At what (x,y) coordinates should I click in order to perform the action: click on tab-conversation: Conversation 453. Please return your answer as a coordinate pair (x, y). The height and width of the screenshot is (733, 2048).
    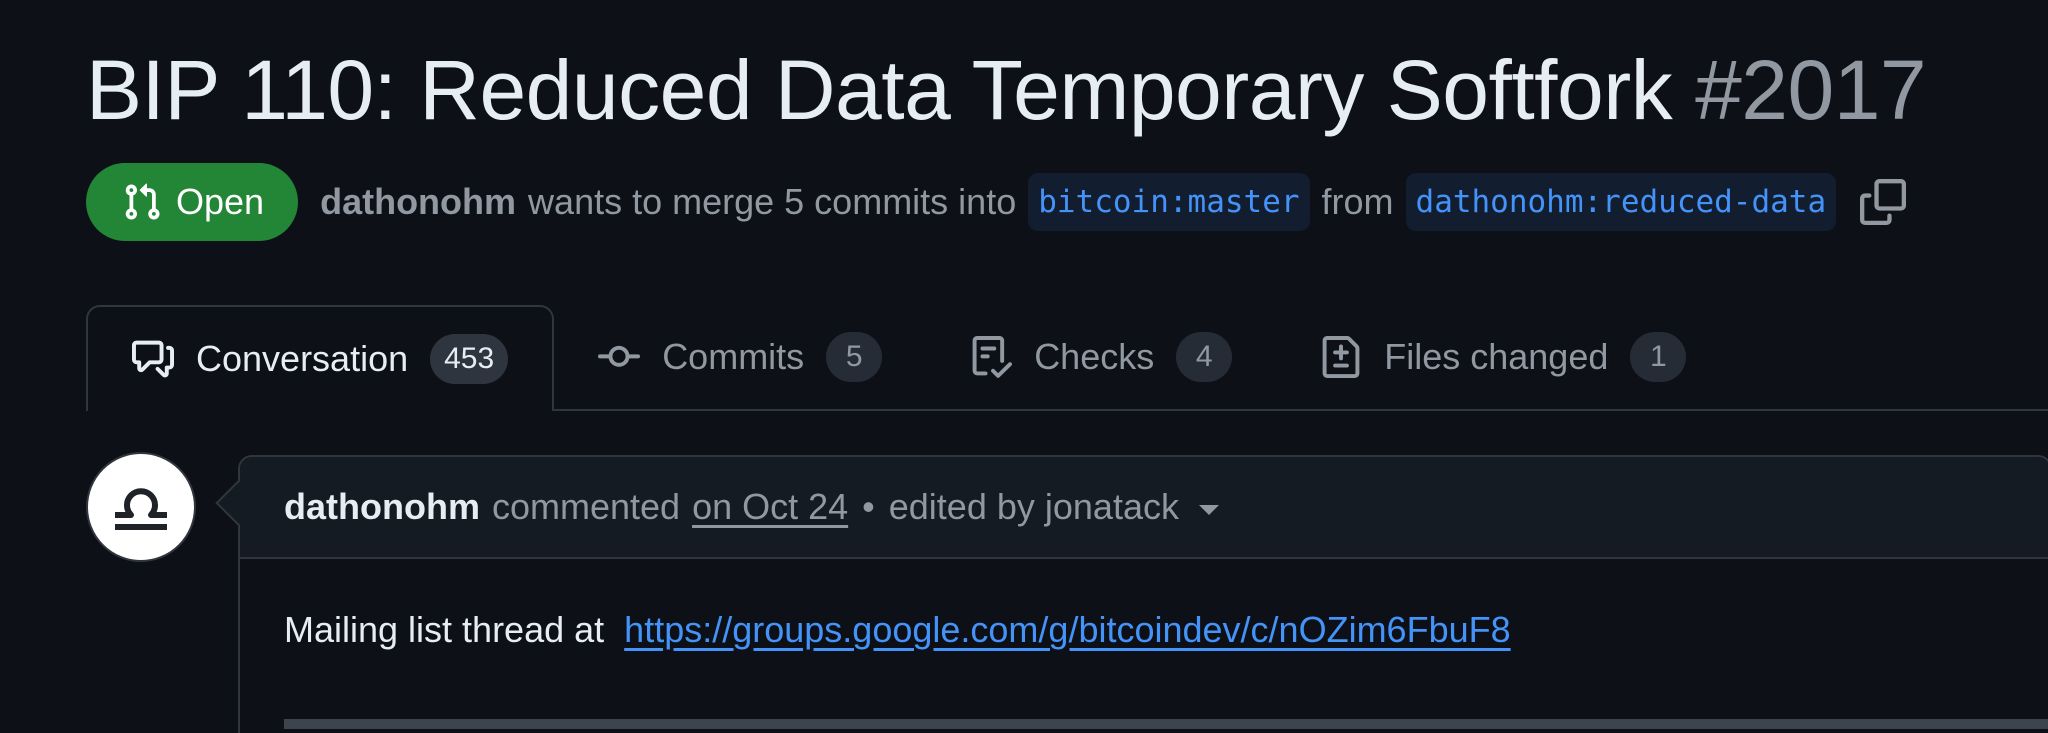
    Looking at the image, I should click on (320, 358).